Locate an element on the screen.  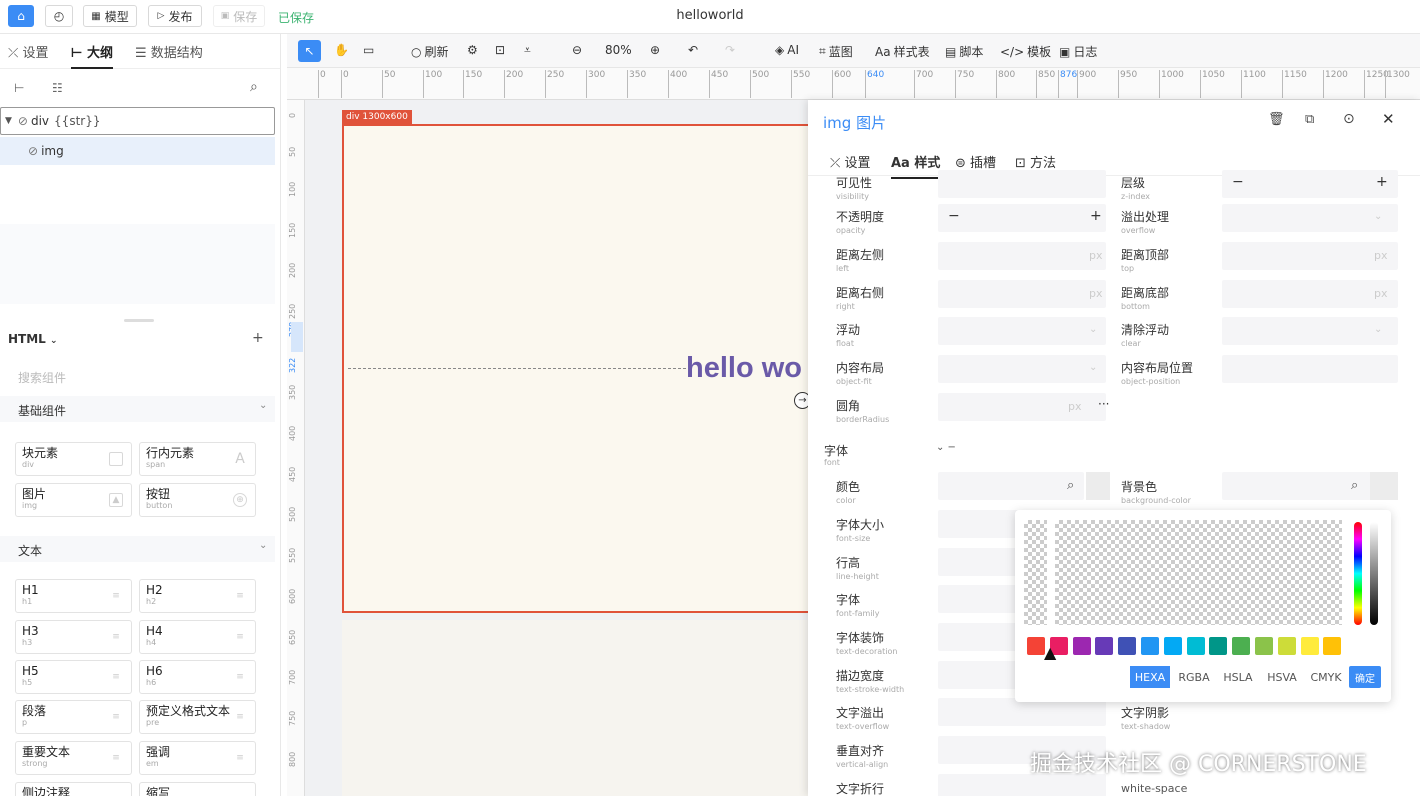
close-icon: ✕ is located at coordinates (1388, 119).